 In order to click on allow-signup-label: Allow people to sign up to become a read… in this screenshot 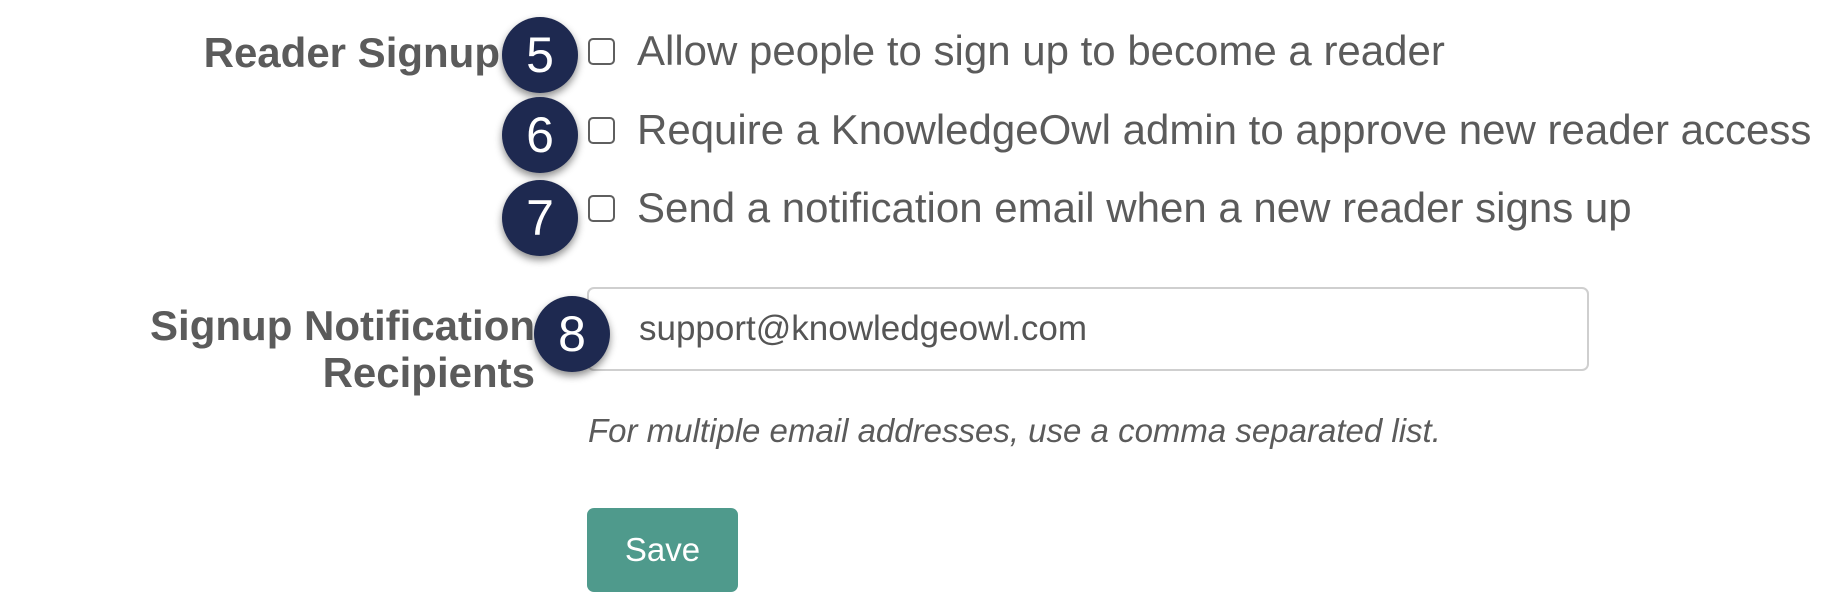, I will do `click(1041, 51)`.